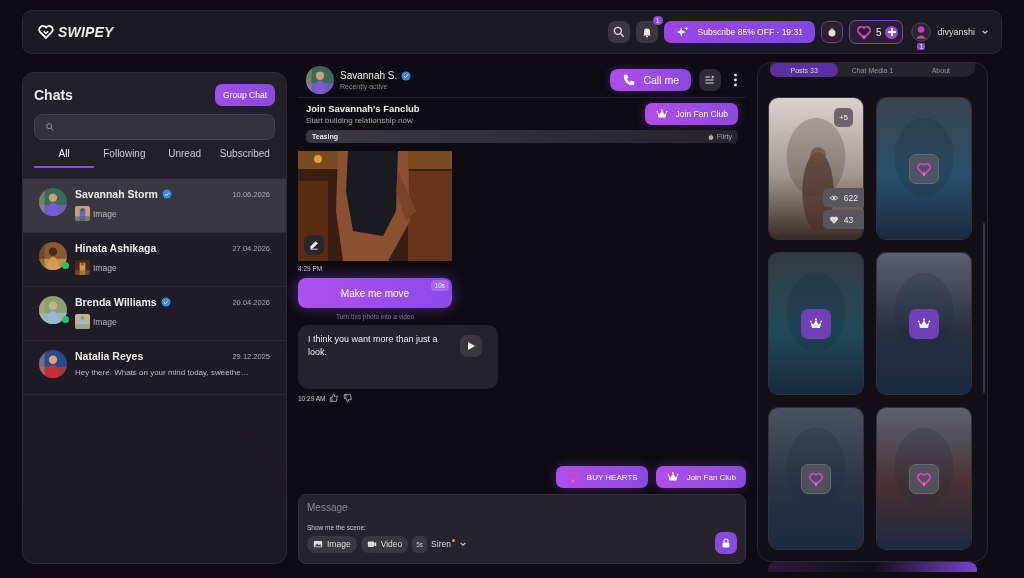 Image resolution: width=1024 pixels, height=578 pixels. Describe the element at coordinates (64, 158) in the screenshot. I see `filter-tab: All` at that location.